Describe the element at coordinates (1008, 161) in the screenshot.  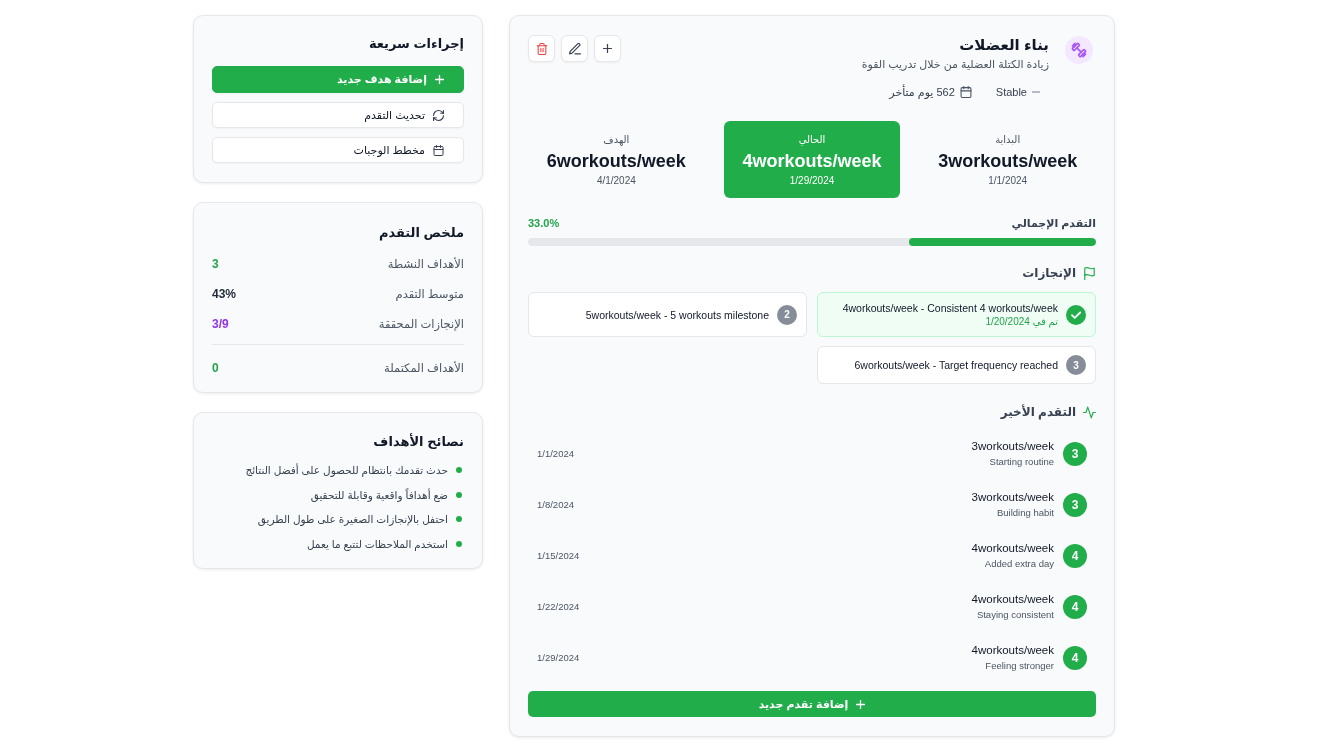
I see `stat-value: 3workouts/week` at that location.